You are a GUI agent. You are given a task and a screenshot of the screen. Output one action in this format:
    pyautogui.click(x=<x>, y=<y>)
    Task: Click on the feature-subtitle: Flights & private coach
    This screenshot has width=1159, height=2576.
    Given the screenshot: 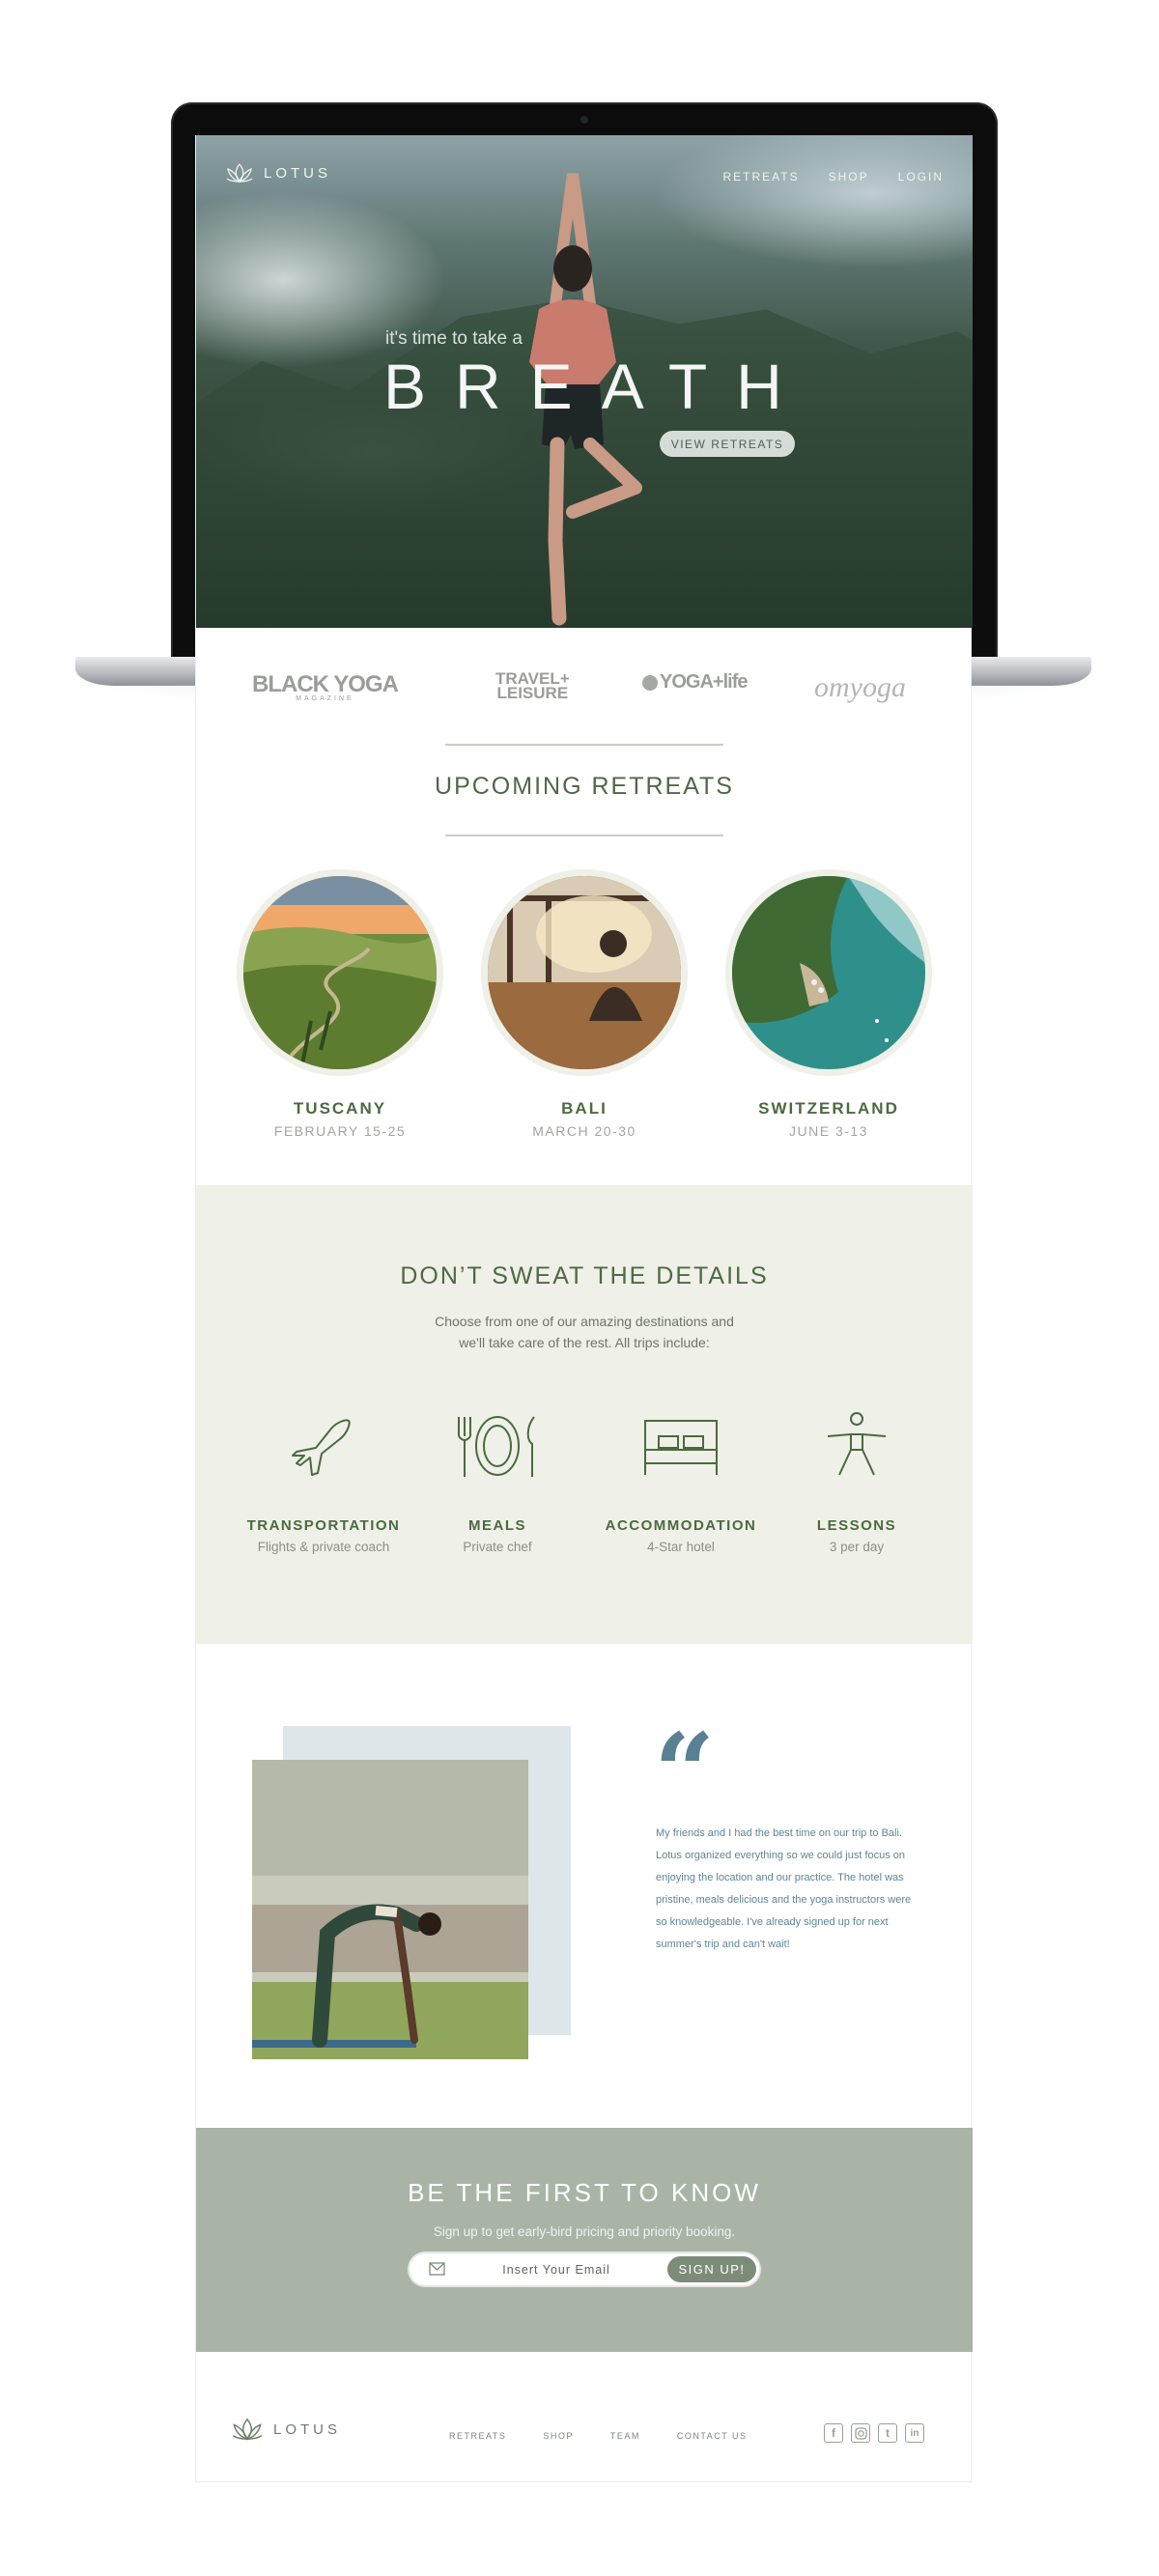 What is the action you would take?
    pyautogui.click(x=324, y=1547)
    